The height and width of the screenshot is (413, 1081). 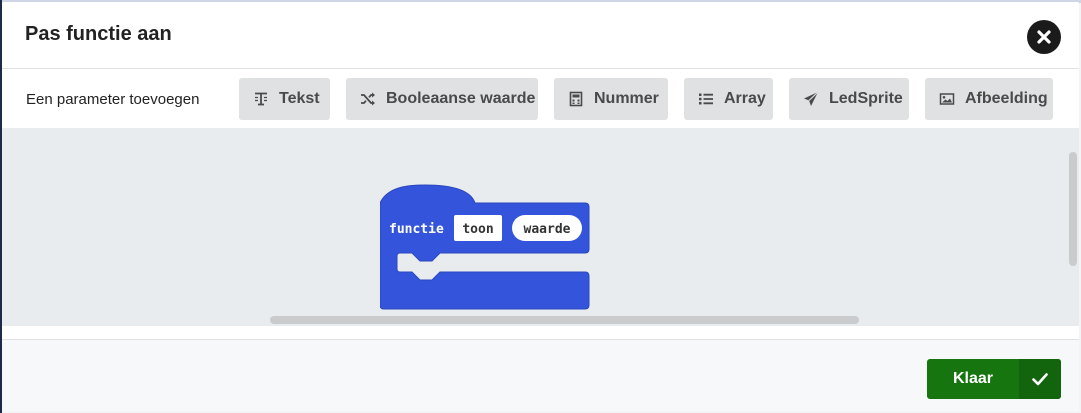 What do you see at coordinates (706, 99) in the screenshot?
I see `list-icon` at bounding box center [706, 99].